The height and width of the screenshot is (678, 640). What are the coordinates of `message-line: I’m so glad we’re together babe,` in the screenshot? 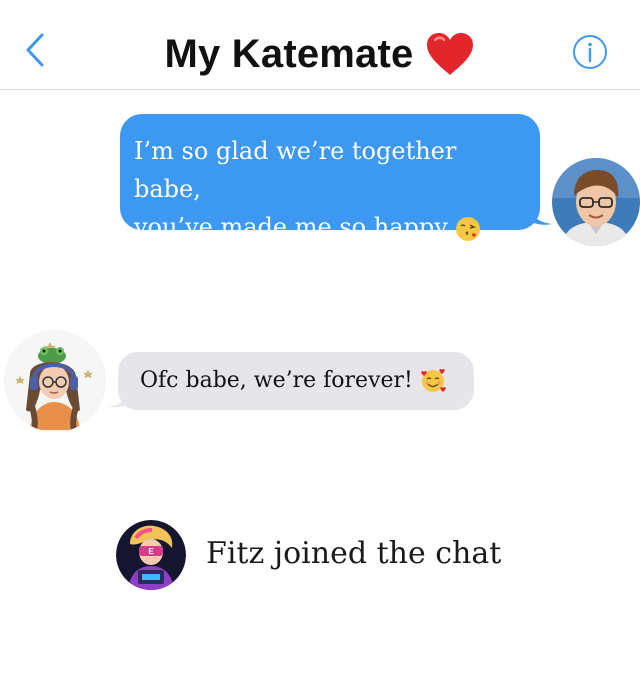 It's located at (295, 170).